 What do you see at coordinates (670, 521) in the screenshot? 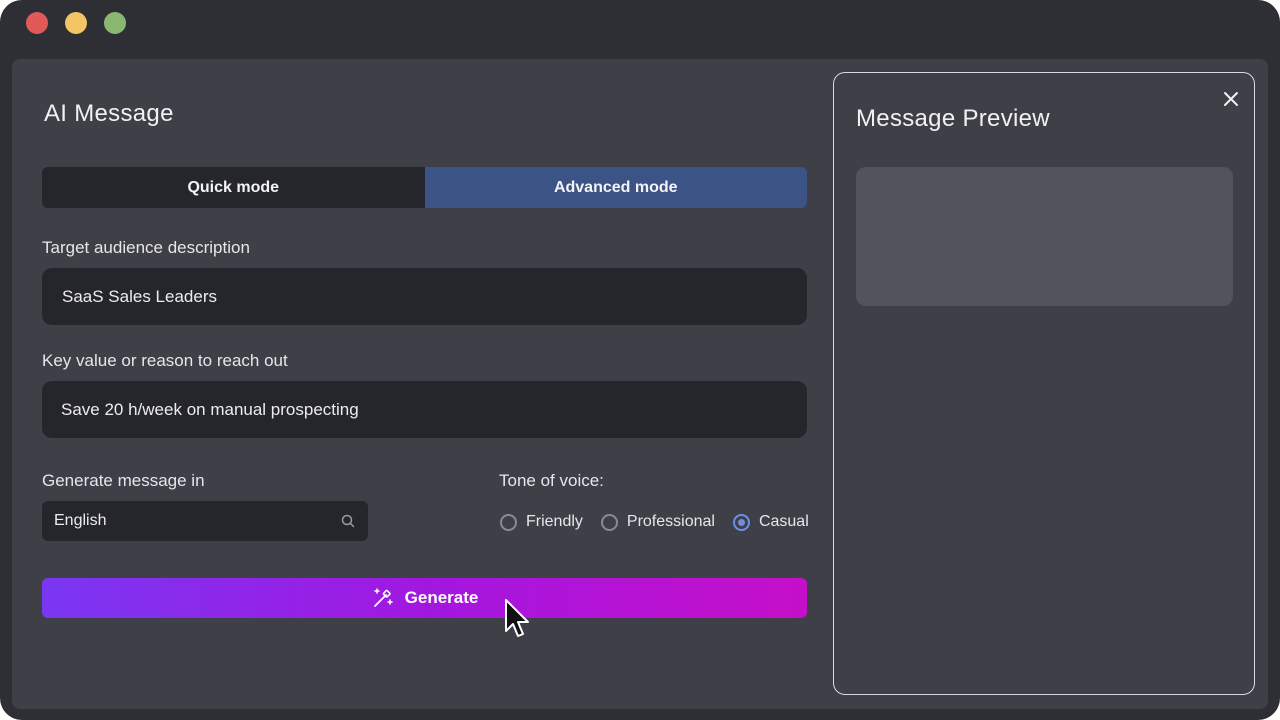
I see `tone-option-label: Professional` at bounding box center [670, 521].